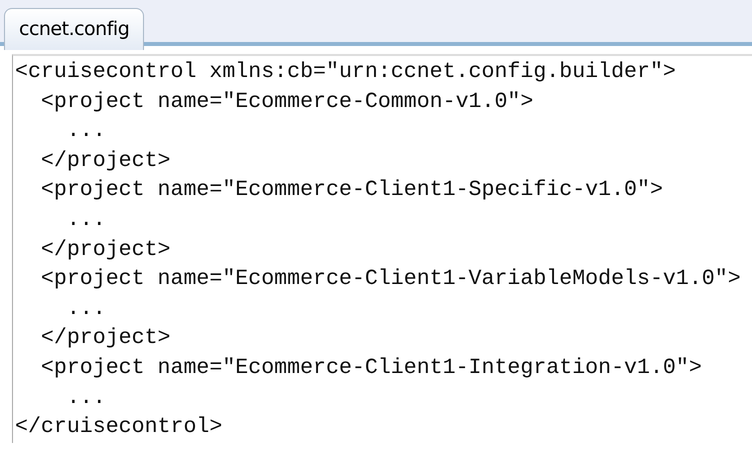 The height and width of the screenshot is (452, 752). Describe the element at coordinates (371, 368) in the screenshot. I see `code-line: <project name="Ecommerce-Client1-Integration-v1.0">` at that location.